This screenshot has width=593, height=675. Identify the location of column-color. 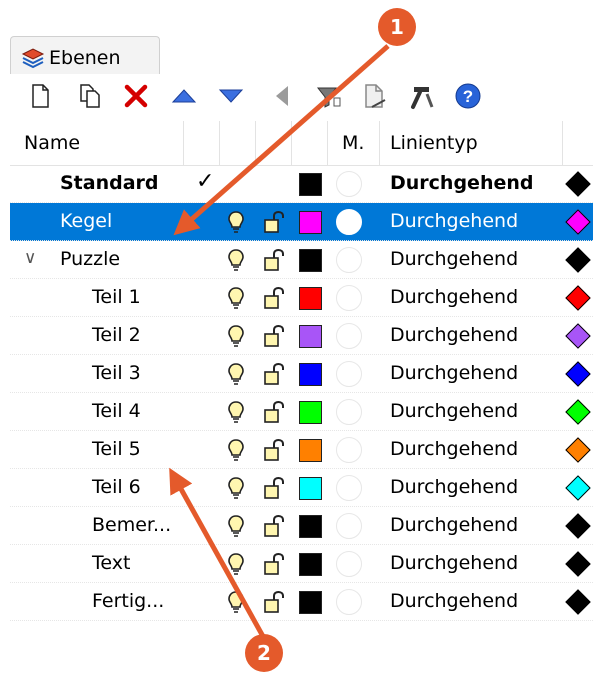
(310, 143).